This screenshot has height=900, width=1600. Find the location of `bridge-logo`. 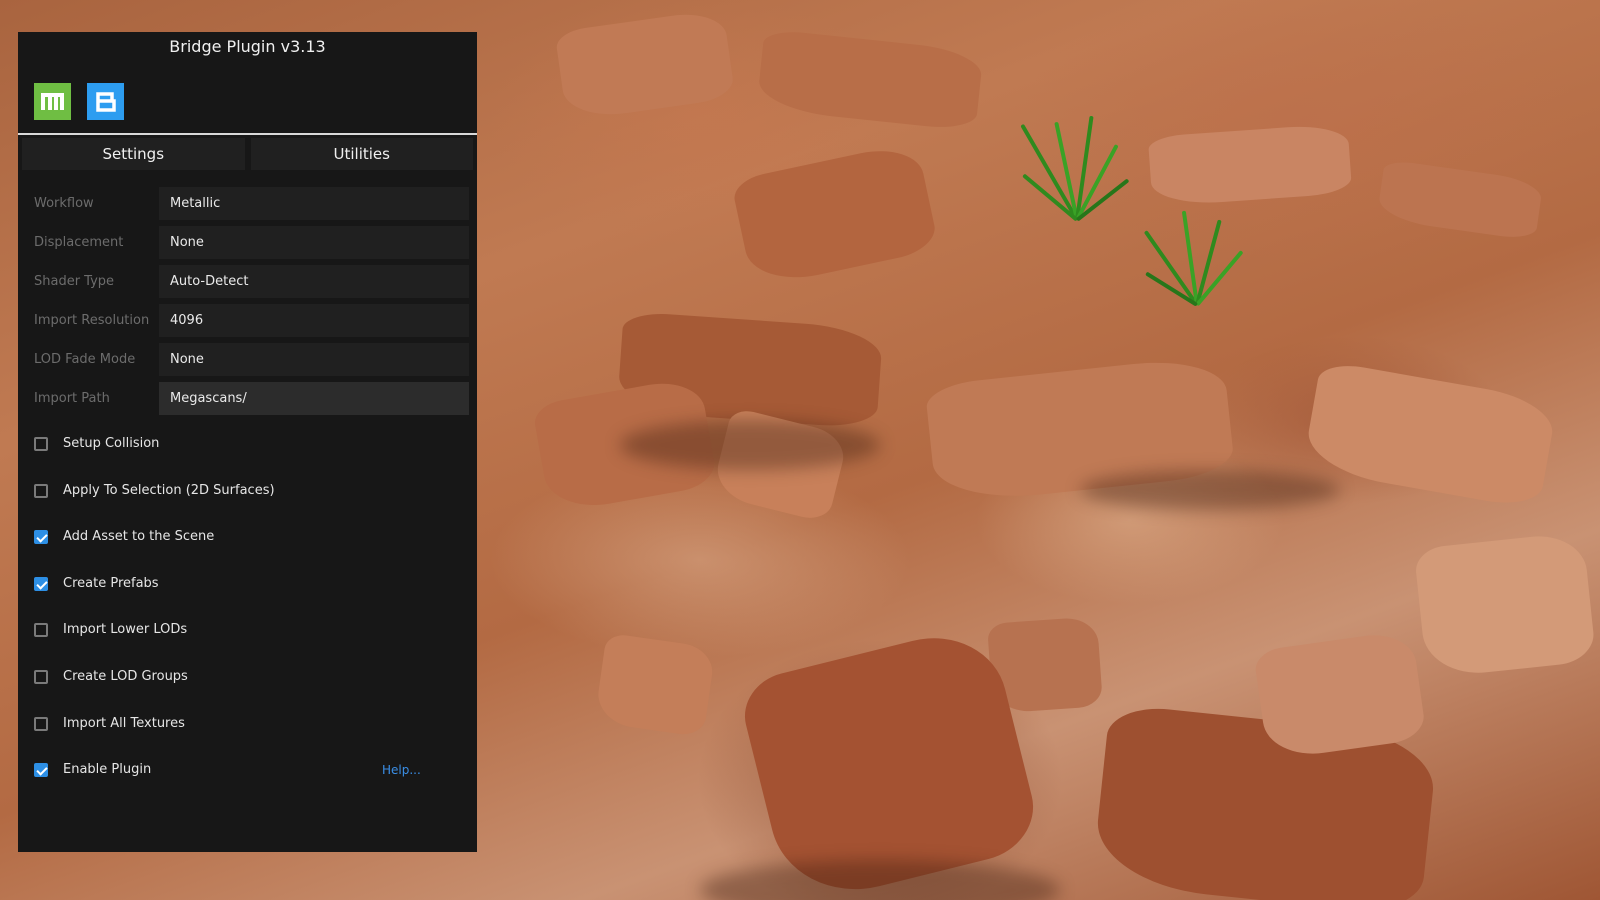

bridge-logo is located at coordinates (105, 101).